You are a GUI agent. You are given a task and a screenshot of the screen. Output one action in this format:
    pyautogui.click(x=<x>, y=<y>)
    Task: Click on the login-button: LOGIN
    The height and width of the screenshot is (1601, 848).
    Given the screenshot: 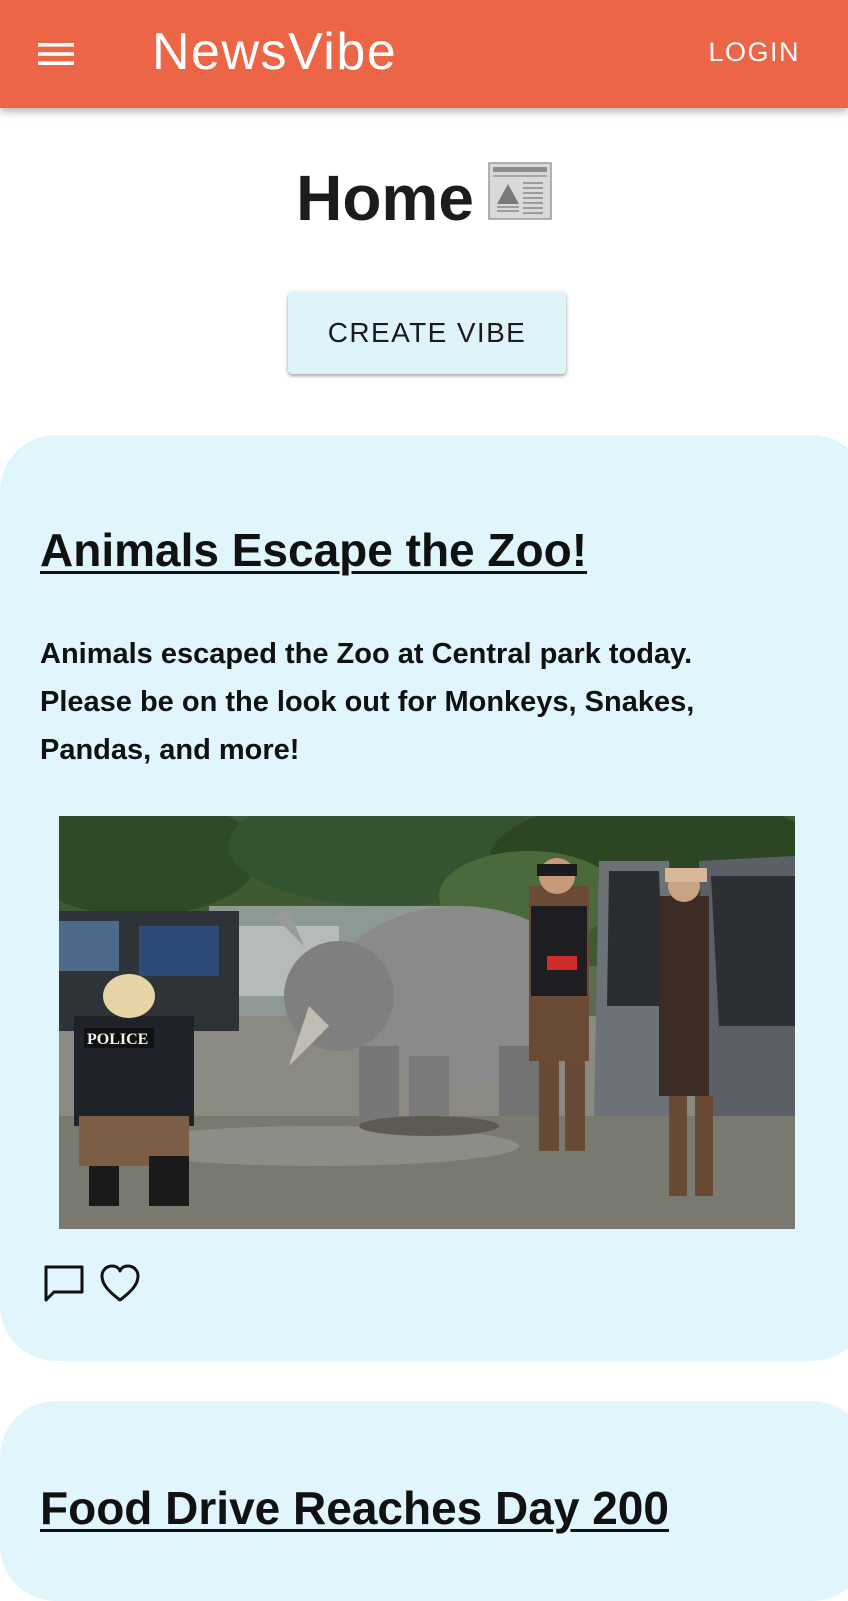 What is the action you would take?
    pyautogui.click(x=754, y=52)
    